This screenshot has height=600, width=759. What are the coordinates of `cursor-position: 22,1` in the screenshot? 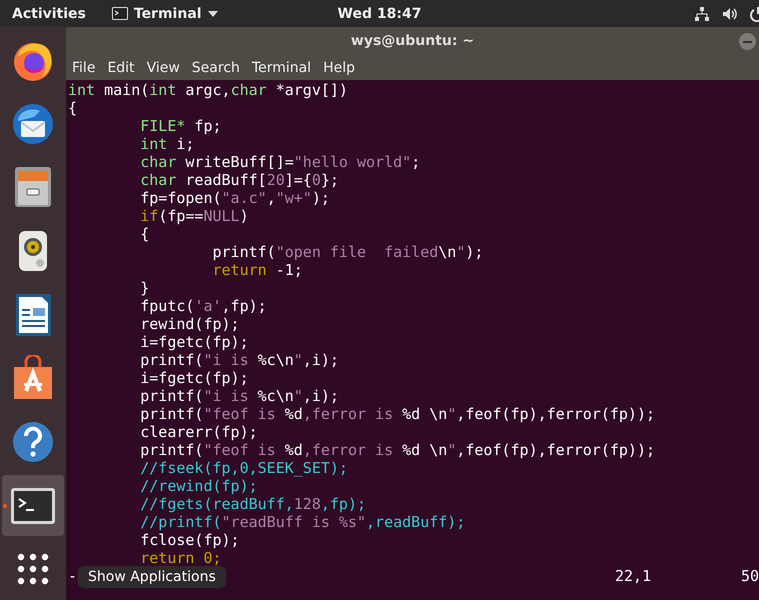 It's located at (633, 576).